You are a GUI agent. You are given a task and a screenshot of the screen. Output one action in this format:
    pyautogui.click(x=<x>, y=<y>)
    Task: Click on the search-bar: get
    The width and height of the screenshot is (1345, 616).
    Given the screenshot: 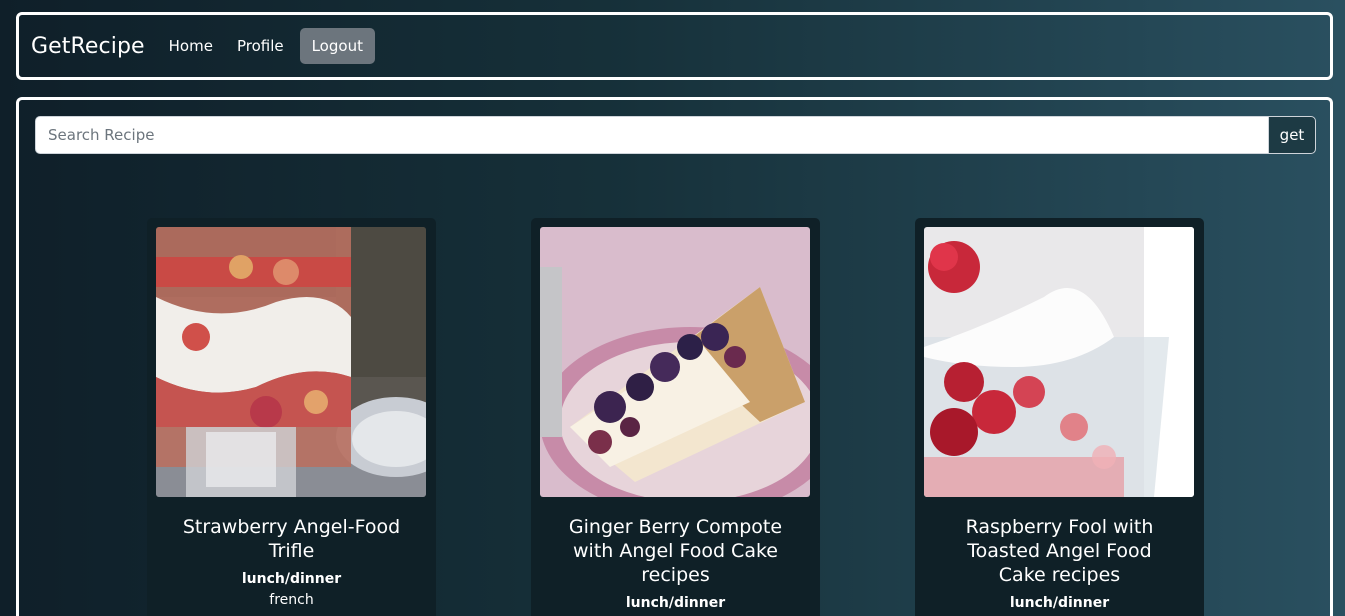 What is the action you would take?
    pyautogui.click(x=675, y=135)
    